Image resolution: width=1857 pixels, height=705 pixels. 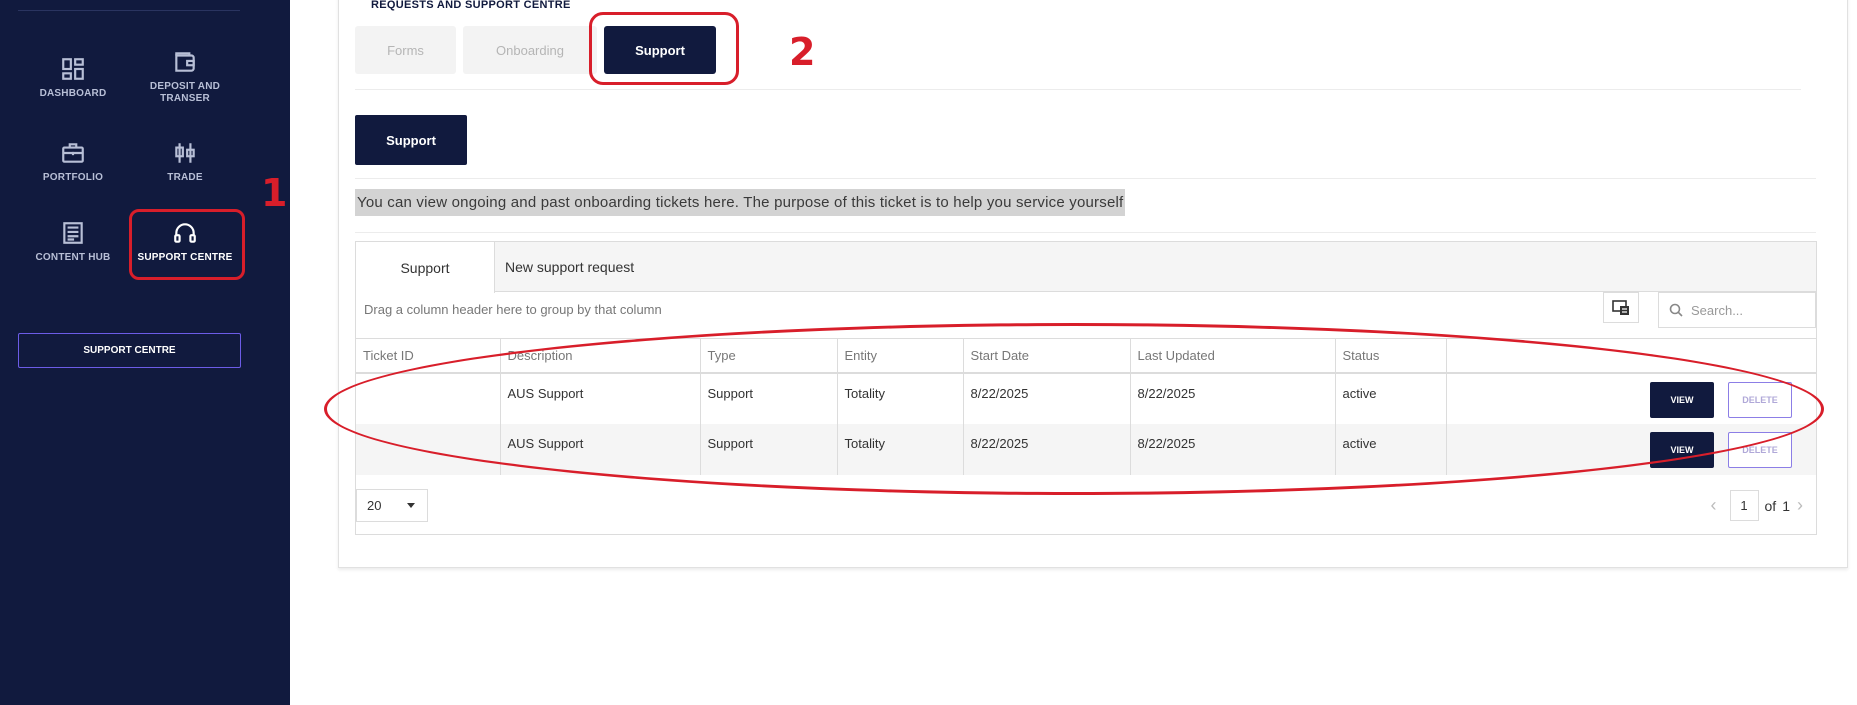 What do you see at coordinates (471, 5) in the screenshot?
I see `page-title: REQUESTS AND SUPPORT CENTRE` at bounding box center [471, 5].